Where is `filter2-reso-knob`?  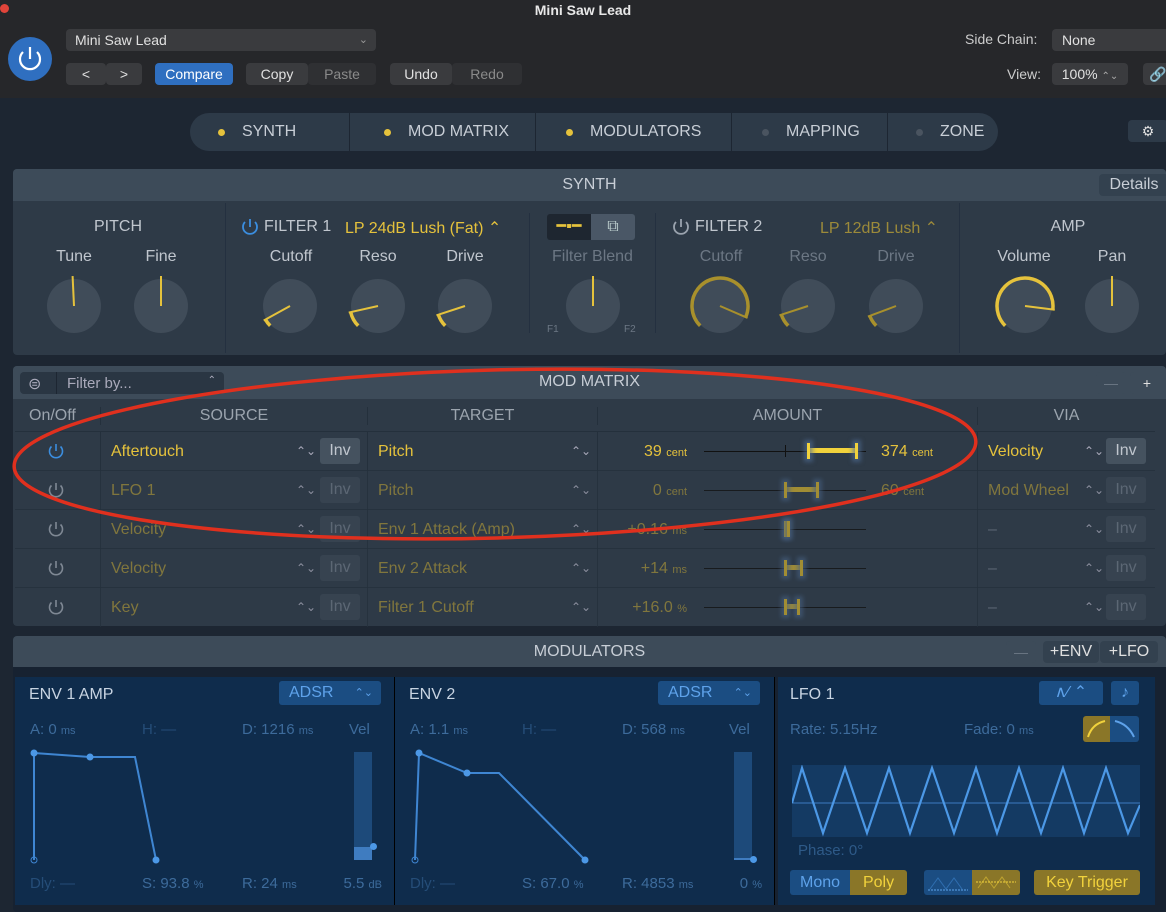
filter2-reso-knob is located at coordinates (808, 306).